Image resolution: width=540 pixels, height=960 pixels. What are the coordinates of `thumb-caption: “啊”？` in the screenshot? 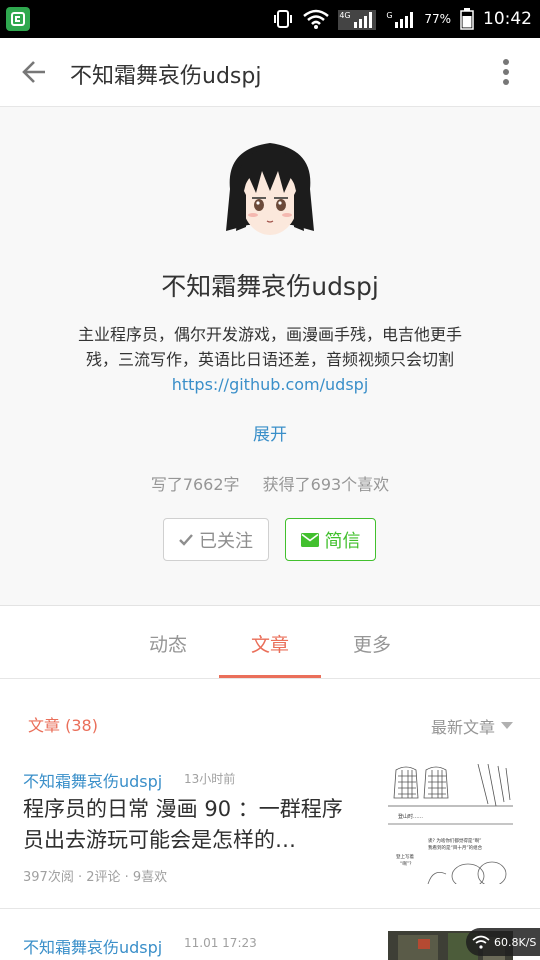 It's located at (407, 864).